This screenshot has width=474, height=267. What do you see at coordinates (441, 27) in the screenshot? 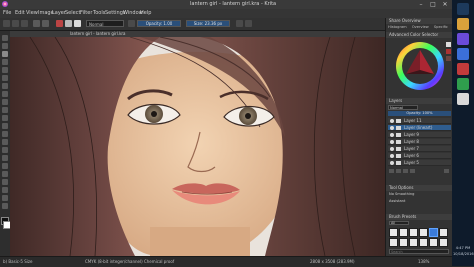
I see `tab-specific: Specific` at bounding box center [441, 27].